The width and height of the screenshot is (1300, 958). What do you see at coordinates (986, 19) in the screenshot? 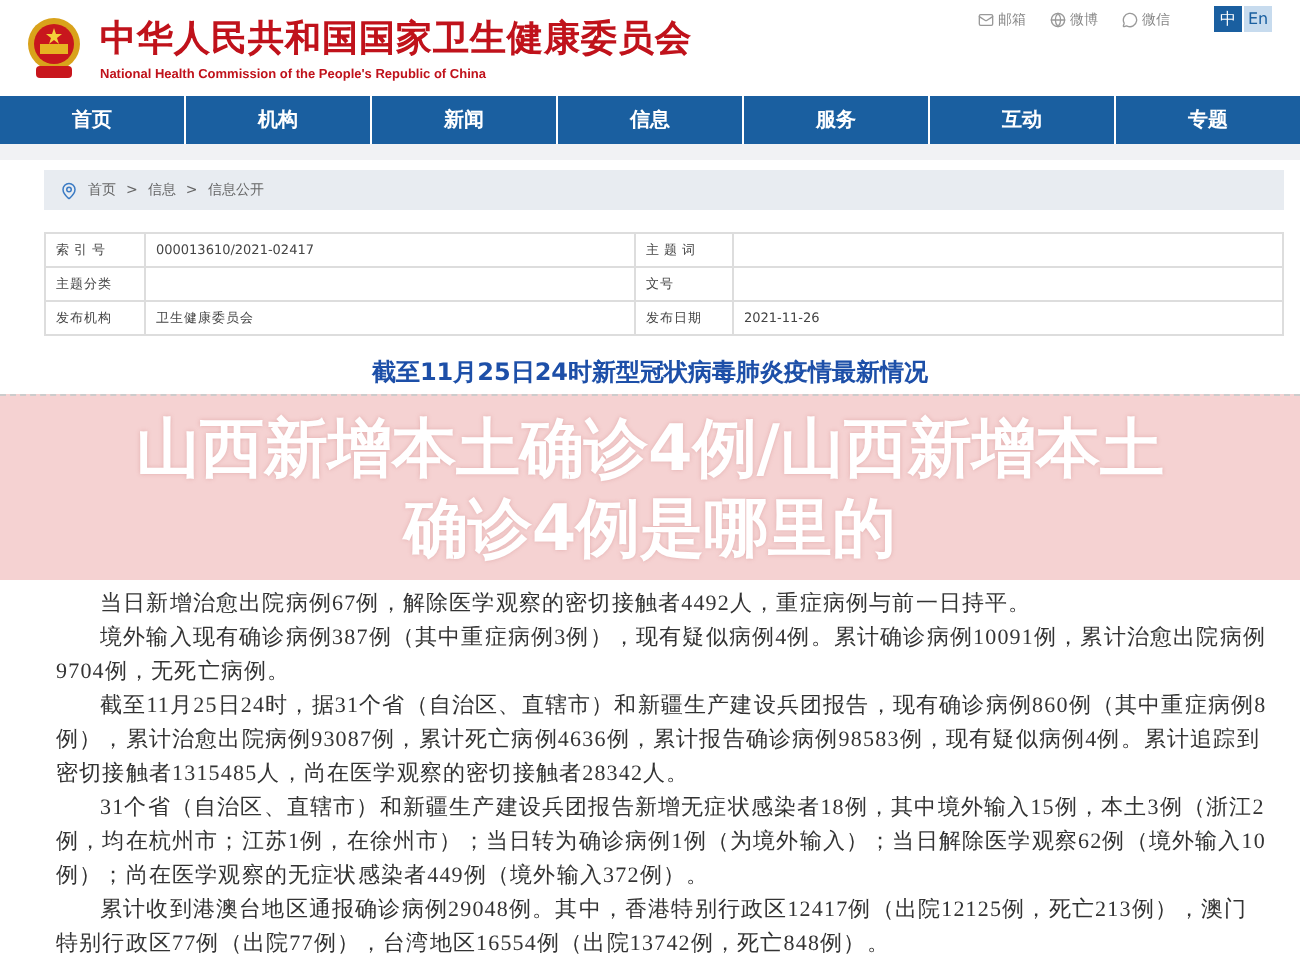
I see `mail-icon` at bounding box center [986, 19].